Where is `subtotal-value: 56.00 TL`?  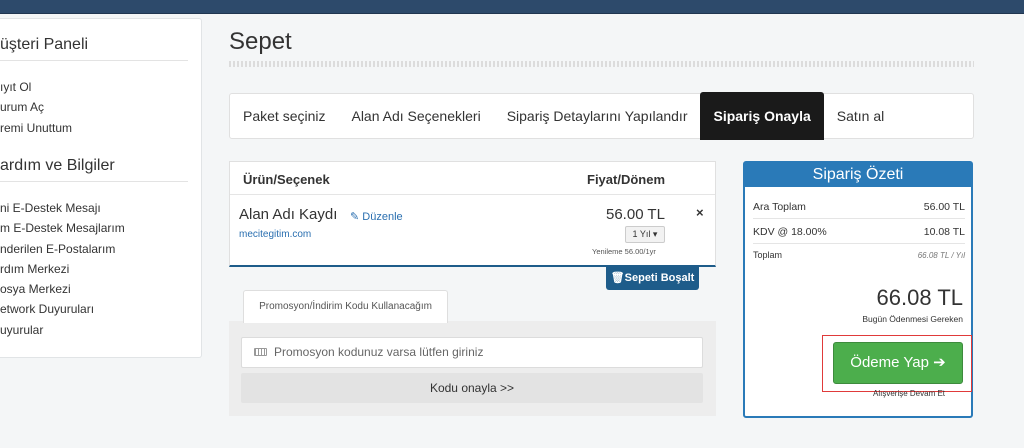
subtotal-value: 56.00 TL is located at coordinates (944, 207).